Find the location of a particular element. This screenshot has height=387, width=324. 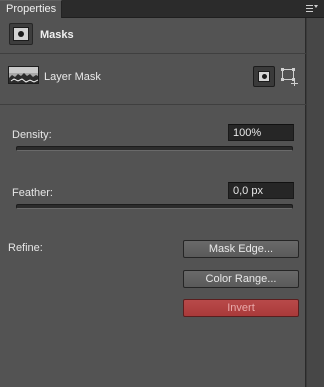

panel-scrollbar is located at coordinates (315, 202).